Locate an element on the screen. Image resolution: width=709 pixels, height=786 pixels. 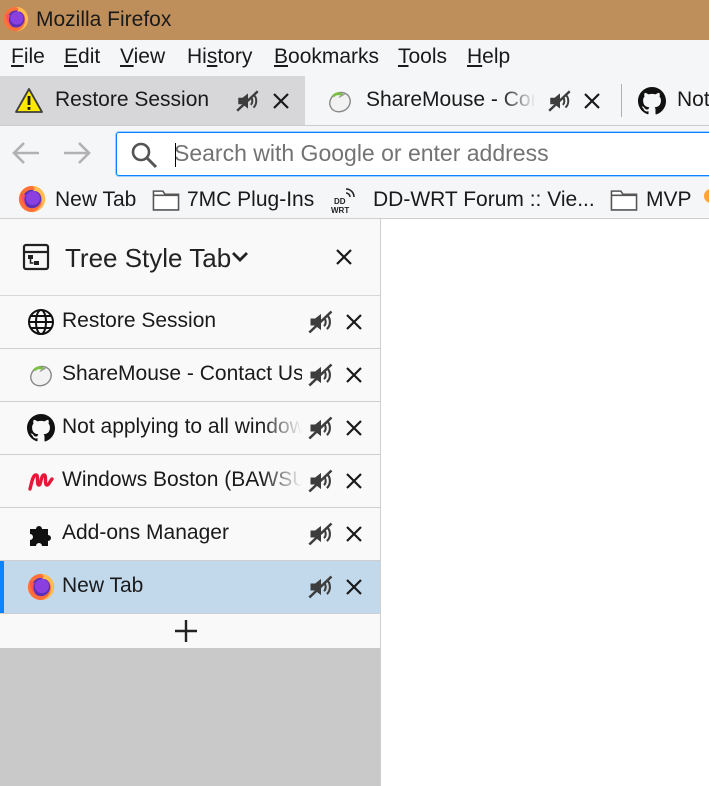
bookmark-mvp: MVP is located at coordinates (655, 199).